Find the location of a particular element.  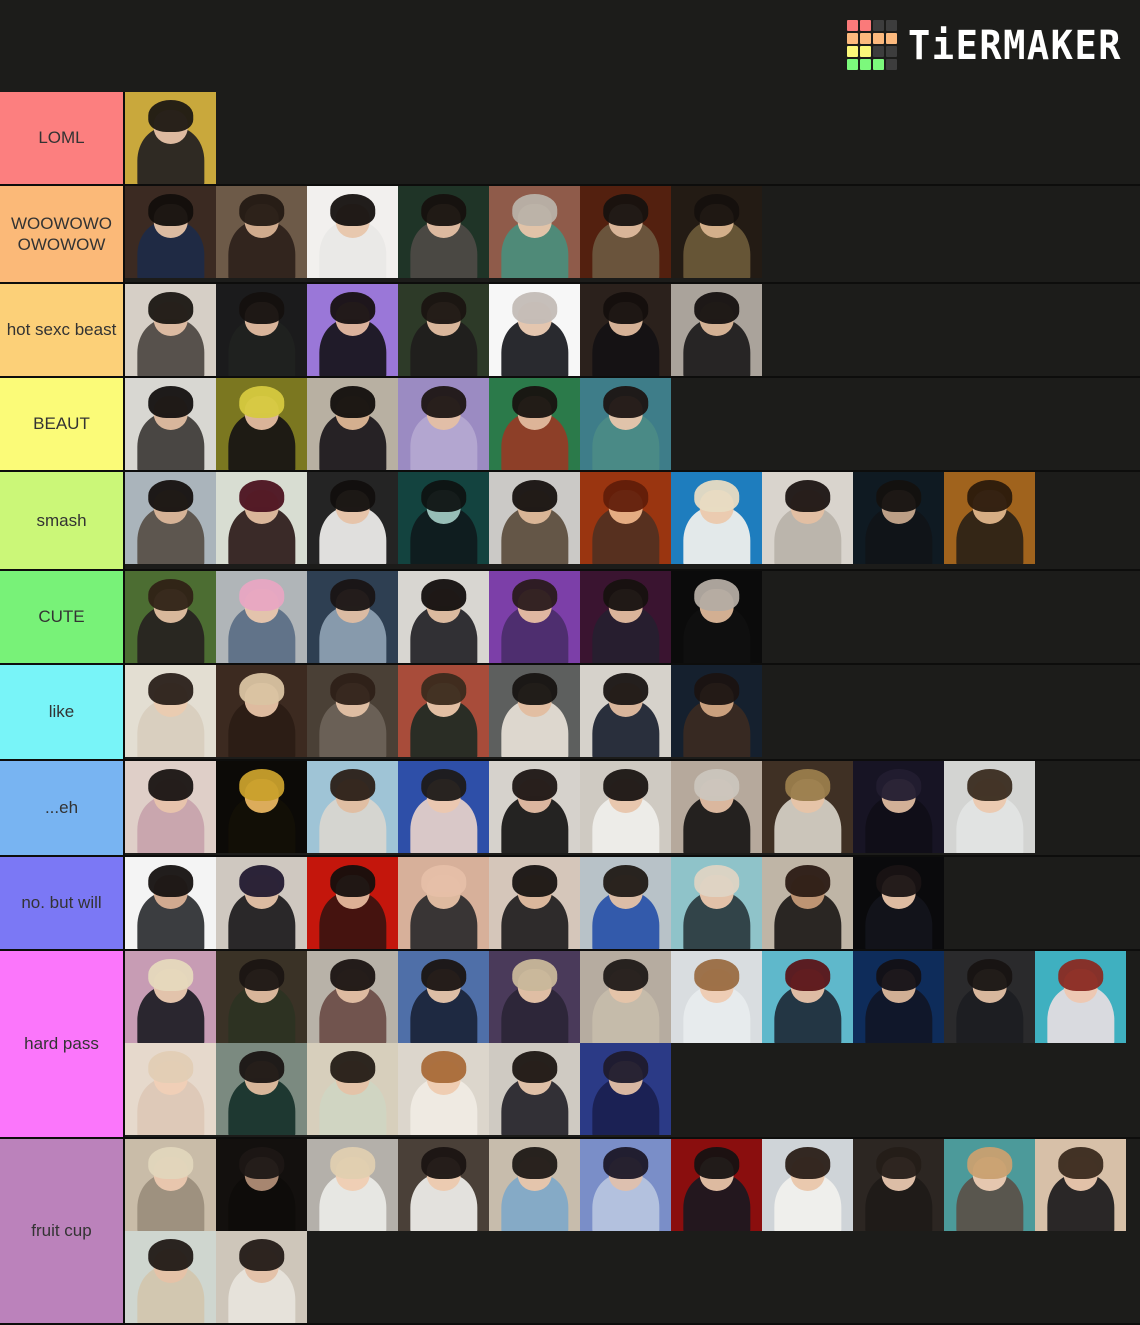

tier-label: fruit cup is located at coordinates (62, 1231).